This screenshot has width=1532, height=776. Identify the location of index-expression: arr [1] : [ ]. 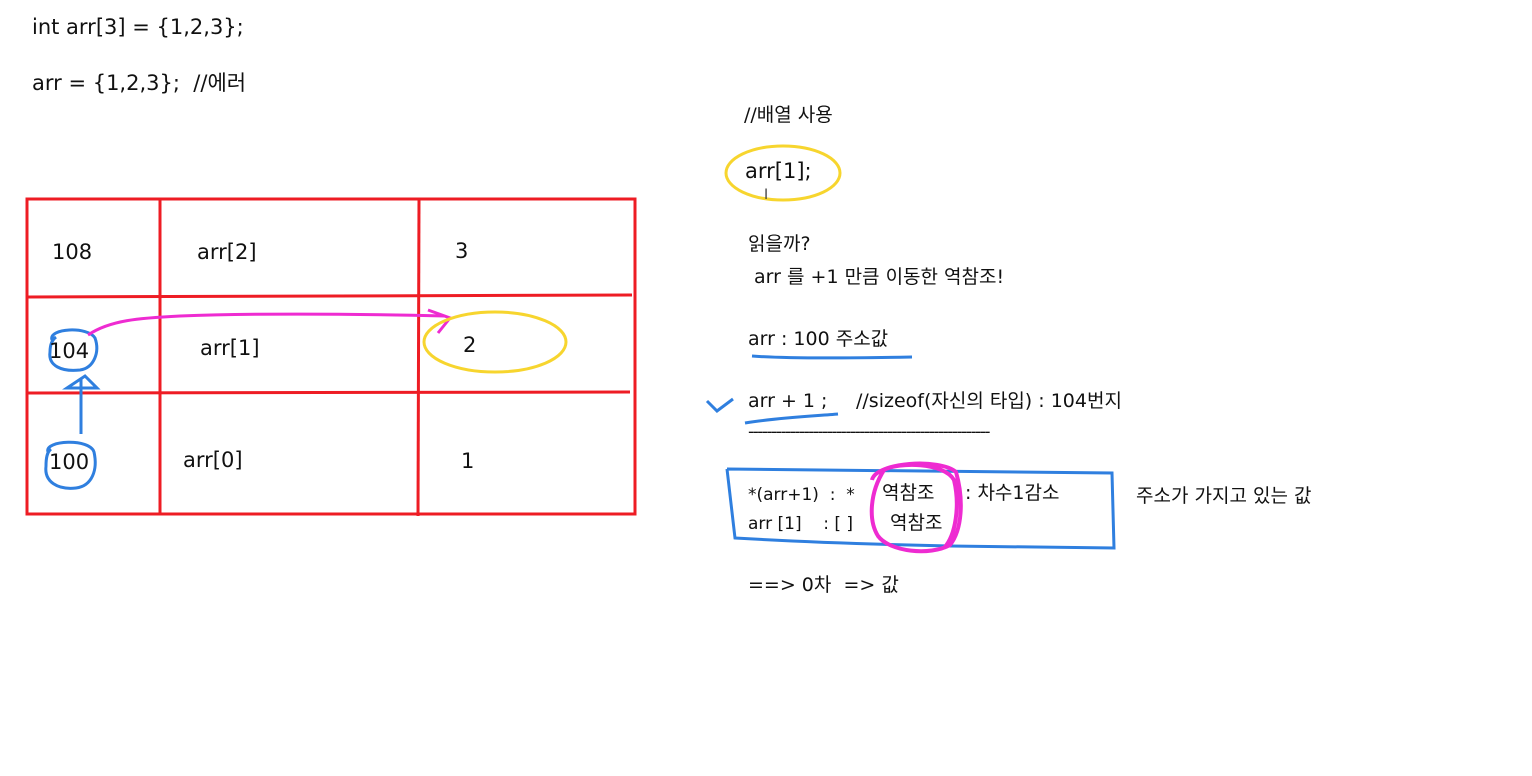
(800, 524).